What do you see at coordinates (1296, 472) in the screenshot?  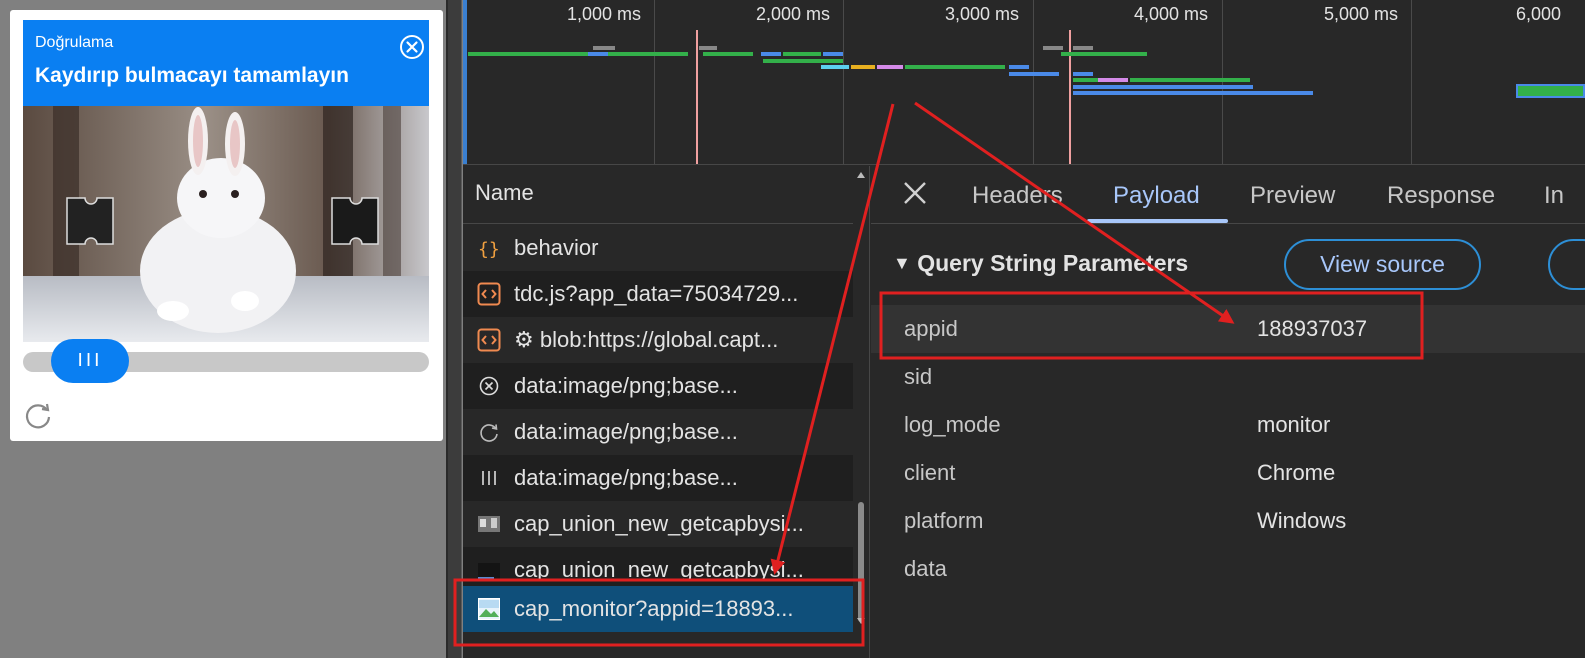 I see `param-value: Chrome` at bounding box center [1296, 472].